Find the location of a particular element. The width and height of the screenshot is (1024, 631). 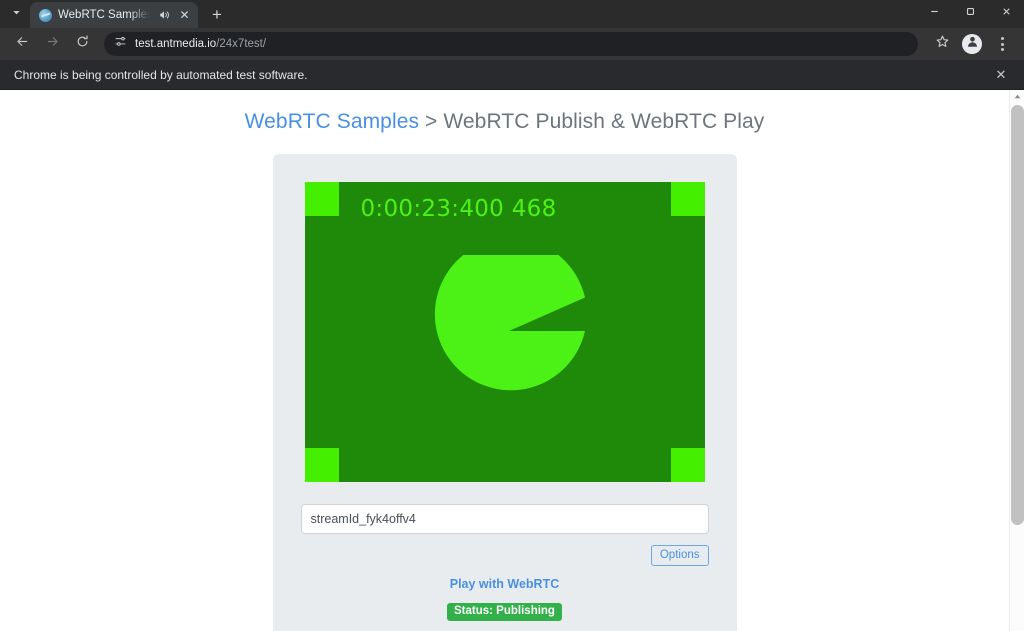

status-badge: Status: Publishing is located at coordinates (504, 612).